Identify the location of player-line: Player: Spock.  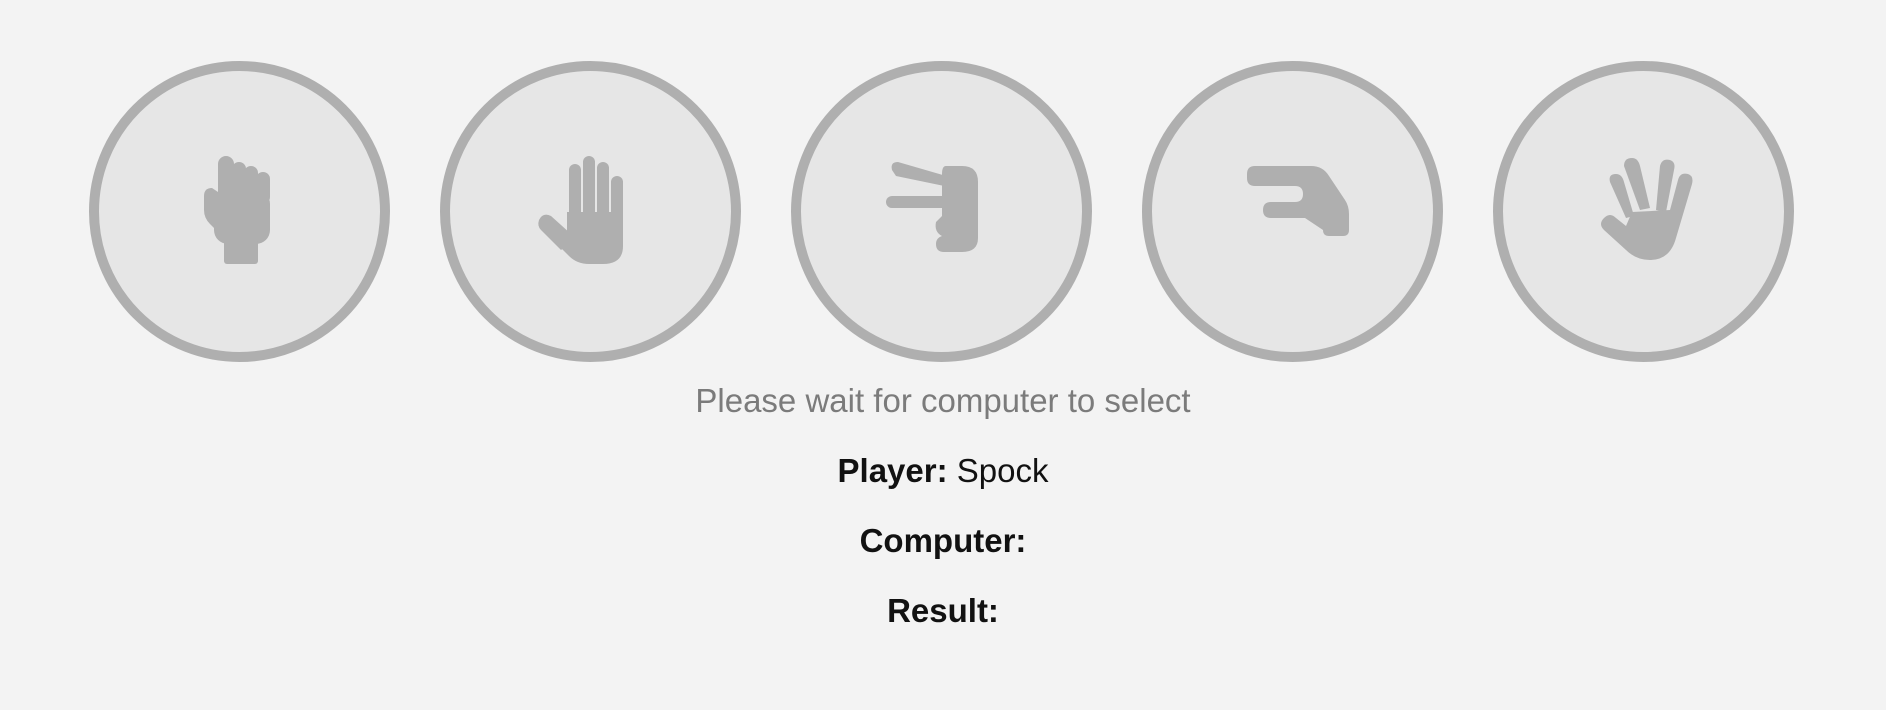
(943, 471).